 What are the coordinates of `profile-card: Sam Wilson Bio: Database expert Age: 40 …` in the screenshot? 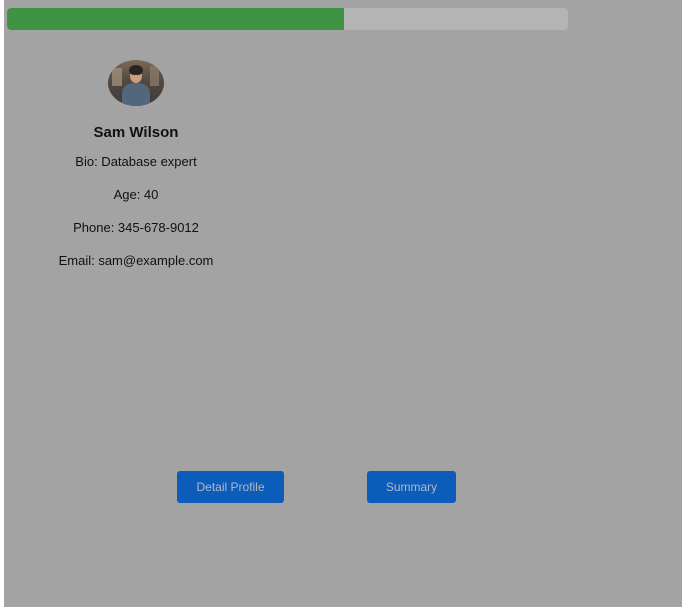 It's located at (136, 165).